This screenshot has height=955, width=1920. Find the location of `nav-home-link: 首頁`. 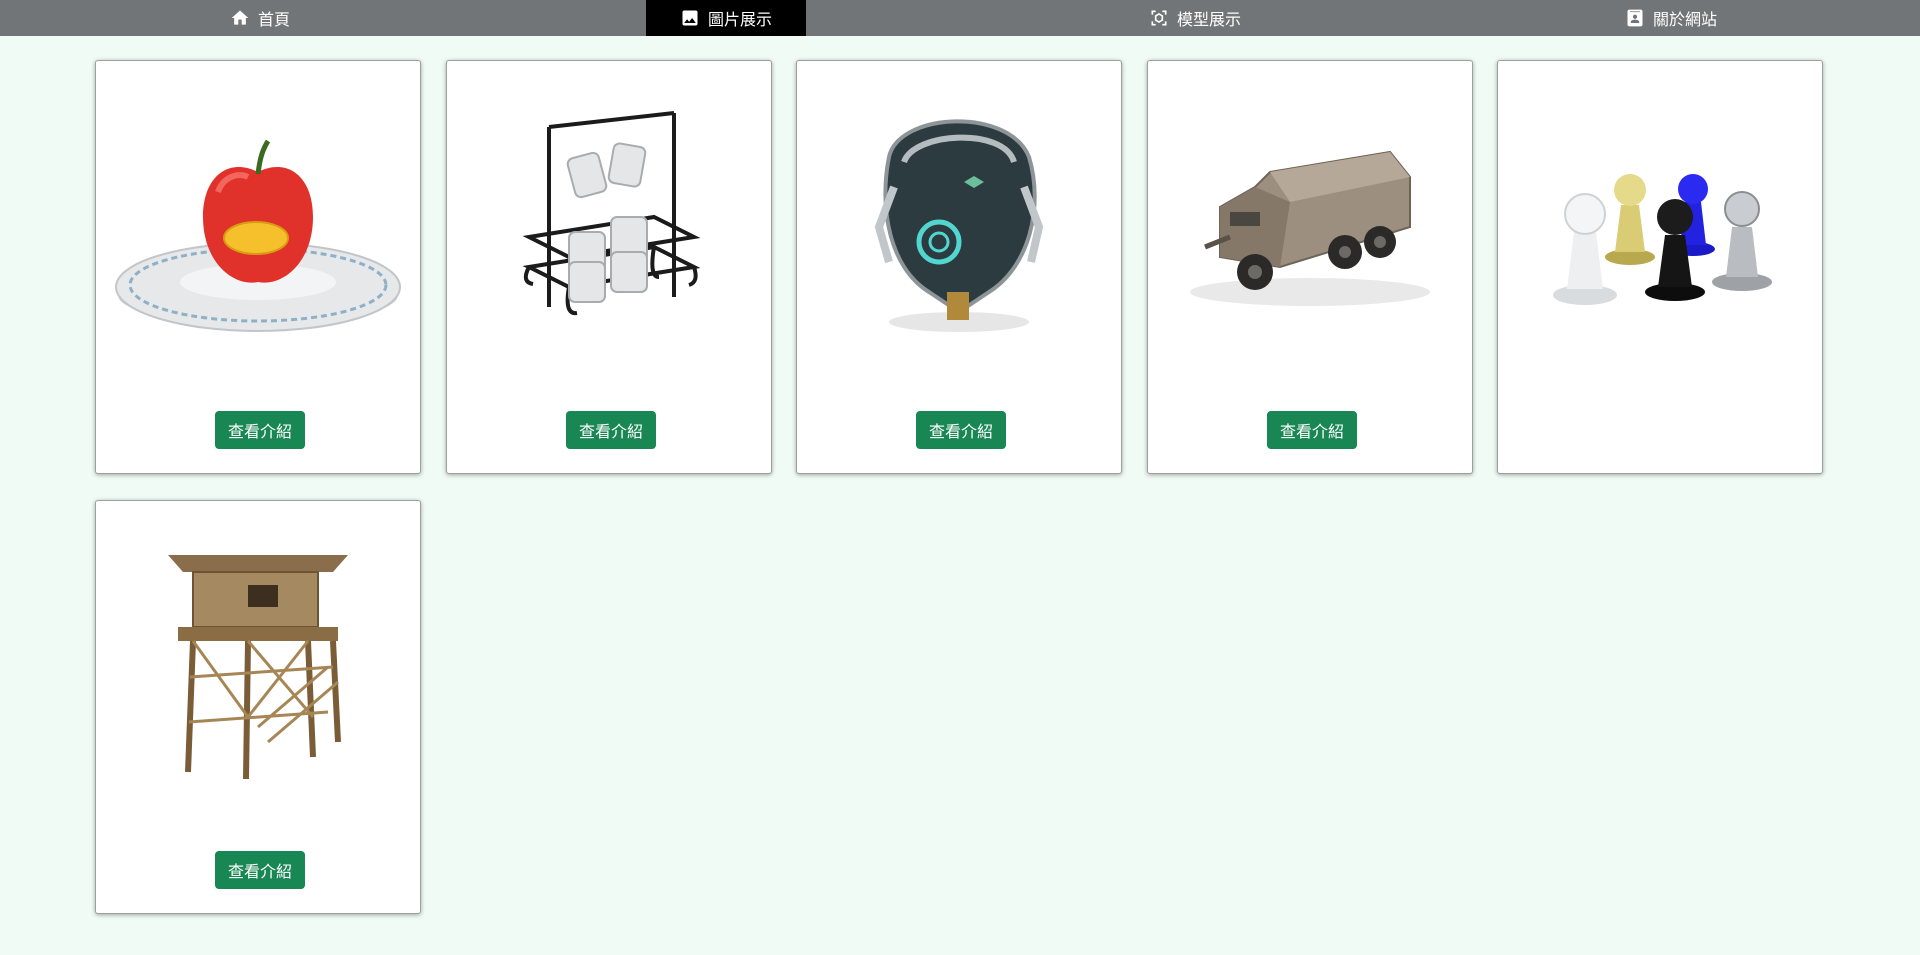

nav-home-link: 首頁 is located at coordinates (260, 18).